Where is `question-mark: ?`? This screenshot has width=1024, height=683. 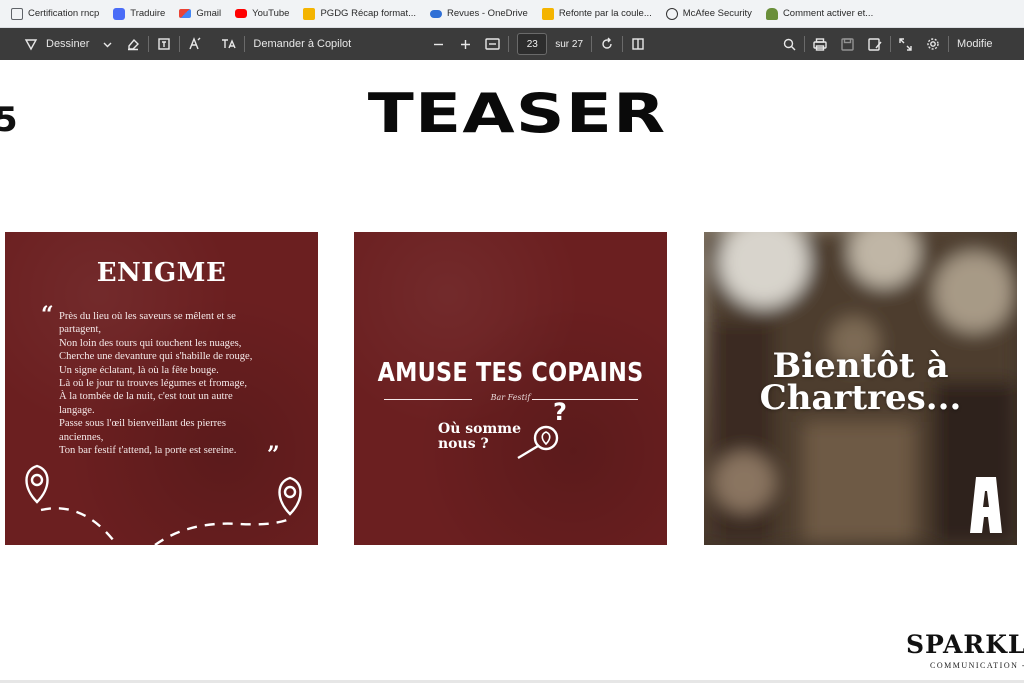
question-mark: ? is located at coordinates (560, 412).